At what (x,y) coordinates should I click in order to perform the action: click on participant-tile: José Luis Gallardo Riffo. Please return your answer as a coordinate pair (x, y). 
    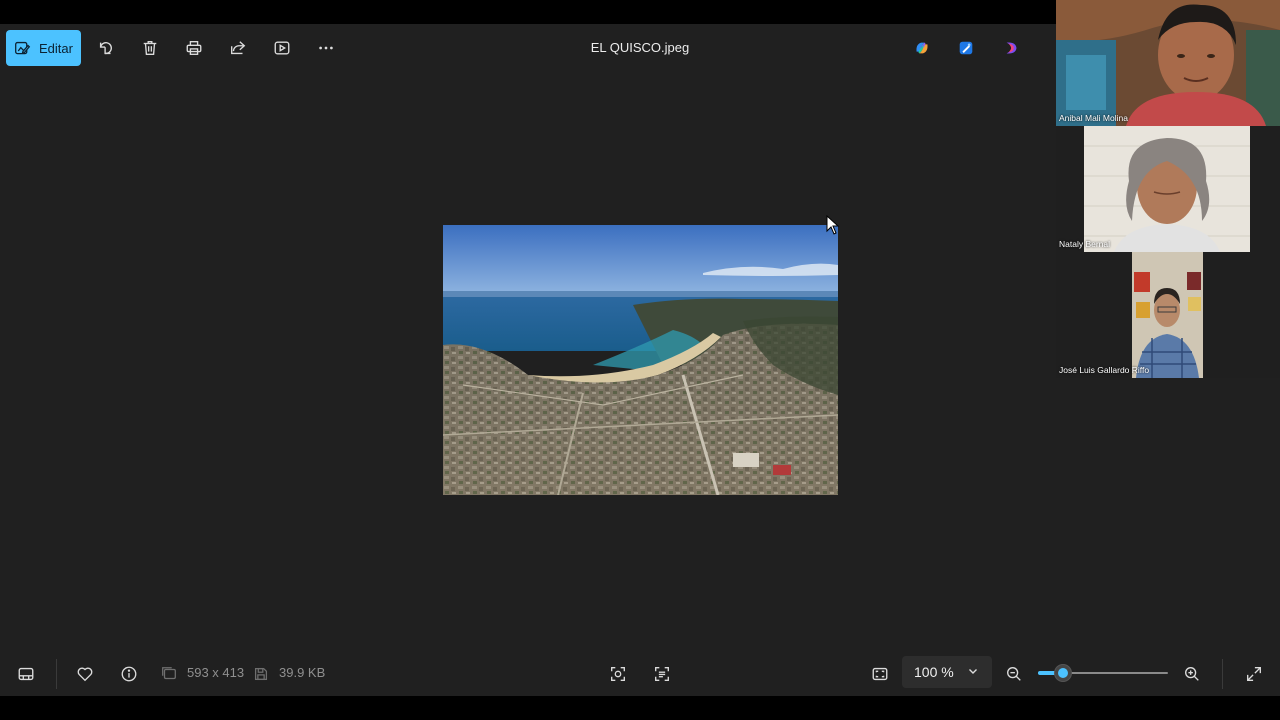
    Looking at the image, I should click on (1168, 315).